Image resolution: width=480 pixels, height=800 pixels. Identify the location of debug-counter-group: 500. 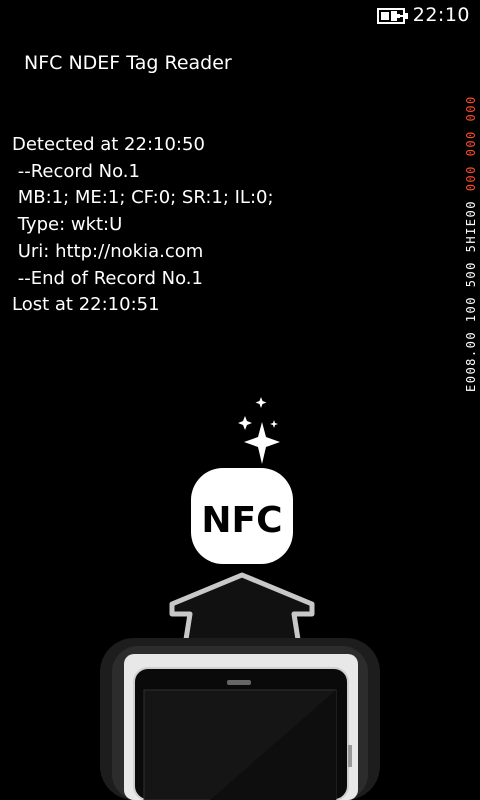
(471, 278).